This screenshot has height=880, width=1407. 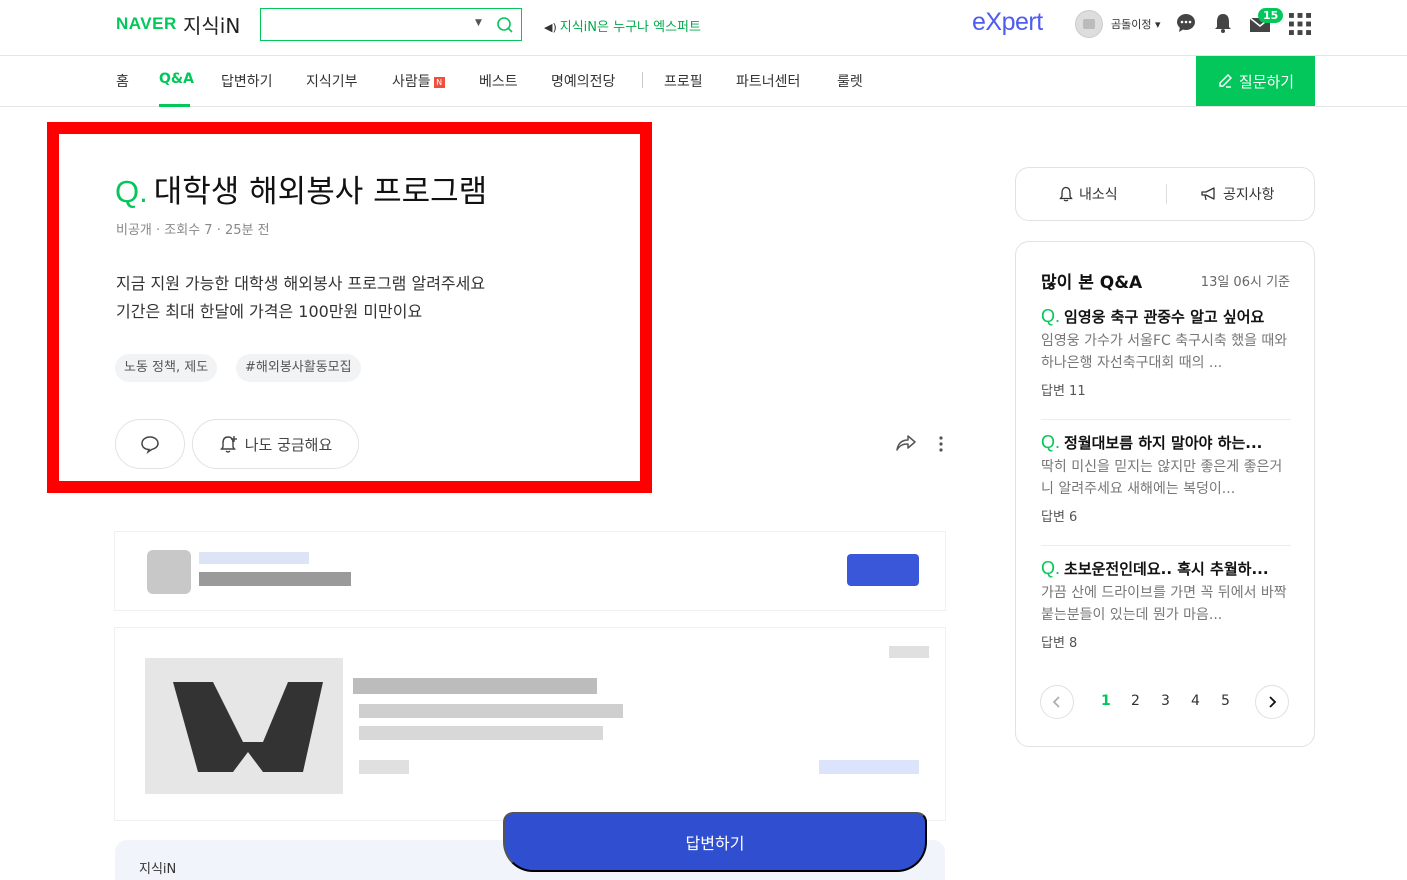 What do you see at coordinates (1092, 283) in the screenshot?
I see `popular-qa-title: 많이 본 Q&A` at bounding box center [1092, 283].